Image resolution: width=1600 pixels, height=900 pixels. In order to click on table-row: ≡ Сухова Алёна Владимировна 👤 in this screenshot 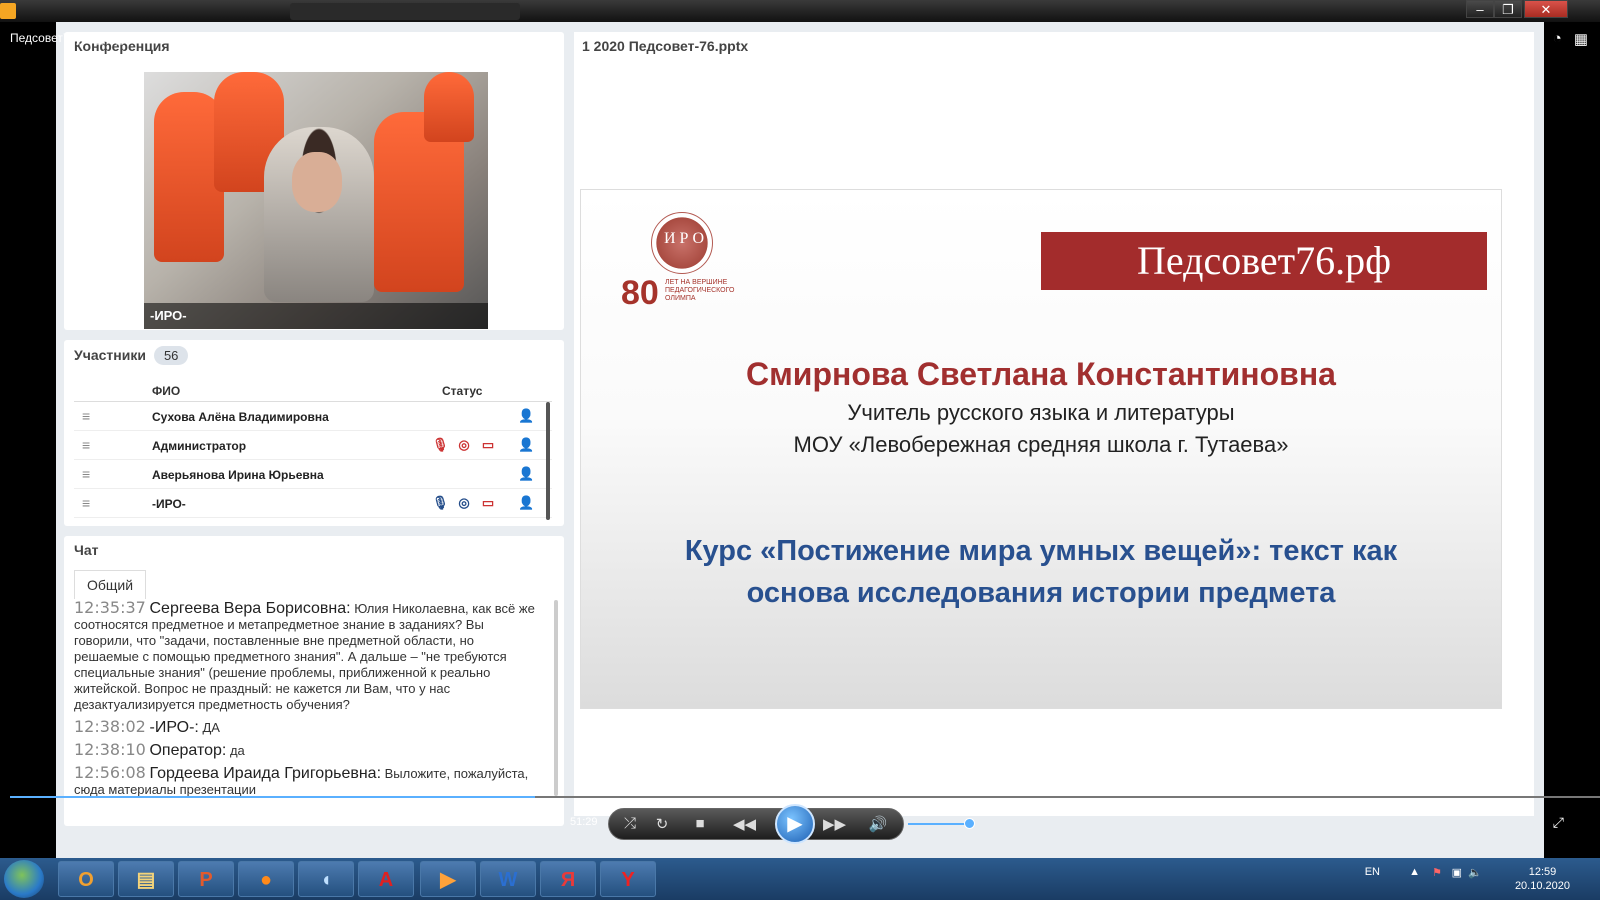, I will do `click(313, 416)`.